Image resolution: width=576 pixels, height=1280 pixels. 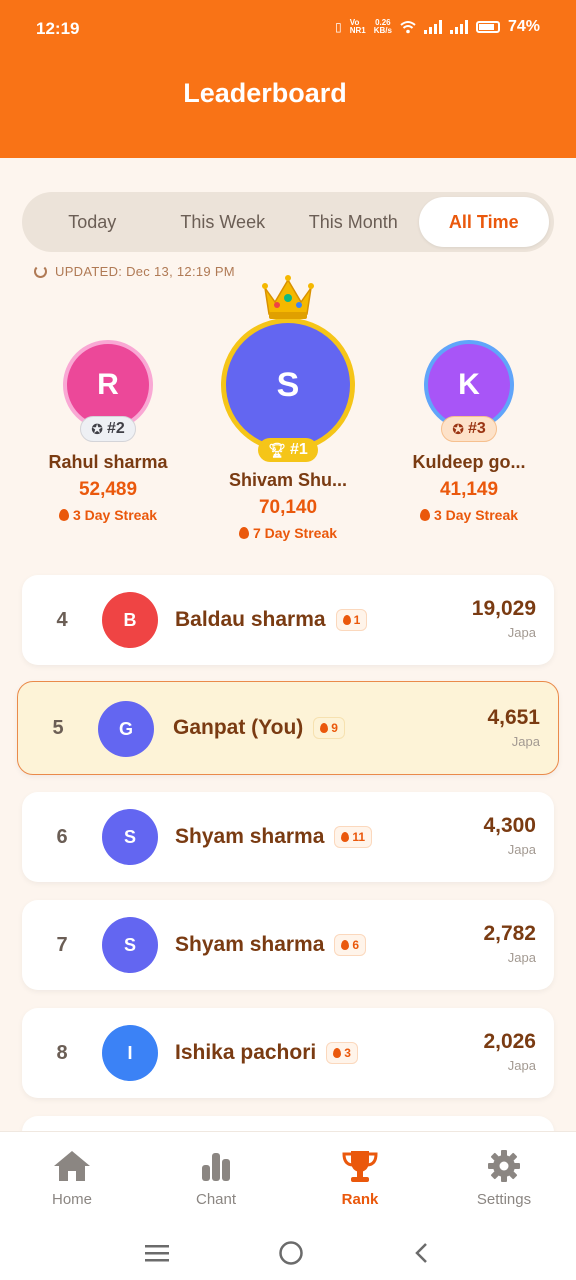 I want to click on row-name: Shyam sharma, so click(x=250, y=836).